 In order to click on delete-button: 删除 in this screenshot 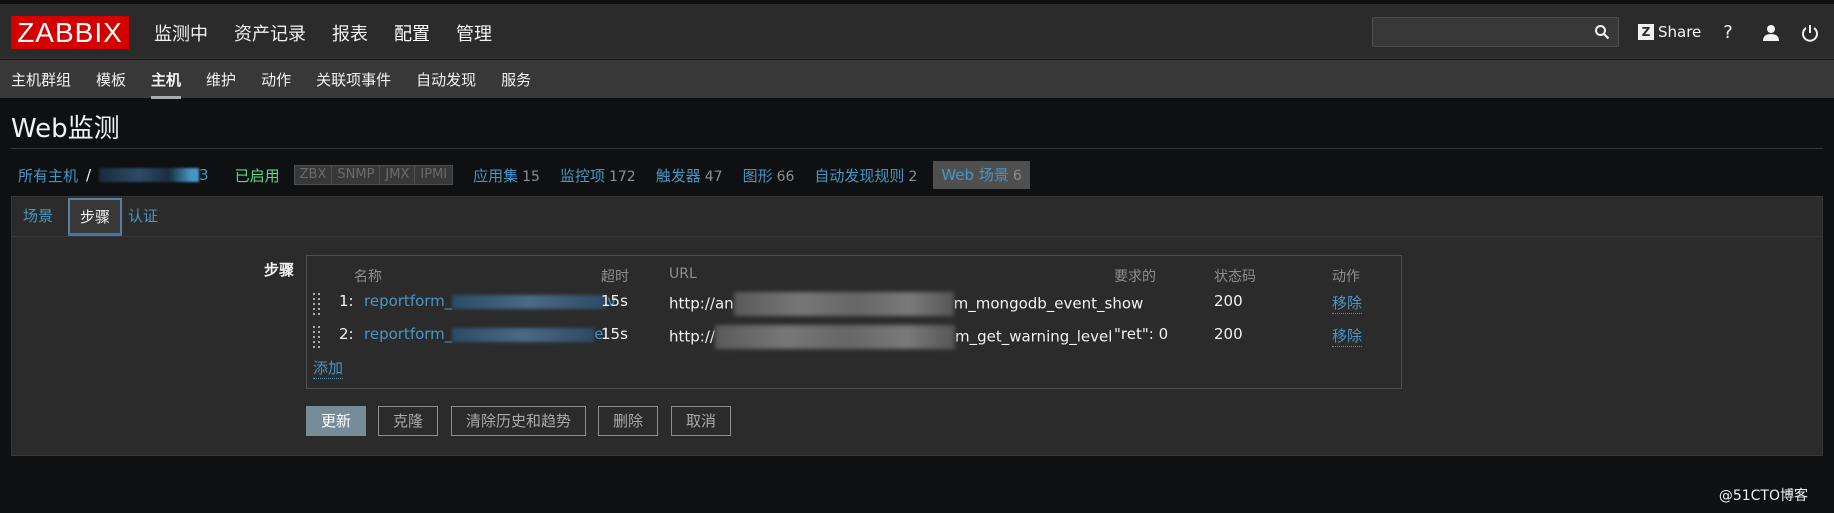, I will do `click(628, 421)`.